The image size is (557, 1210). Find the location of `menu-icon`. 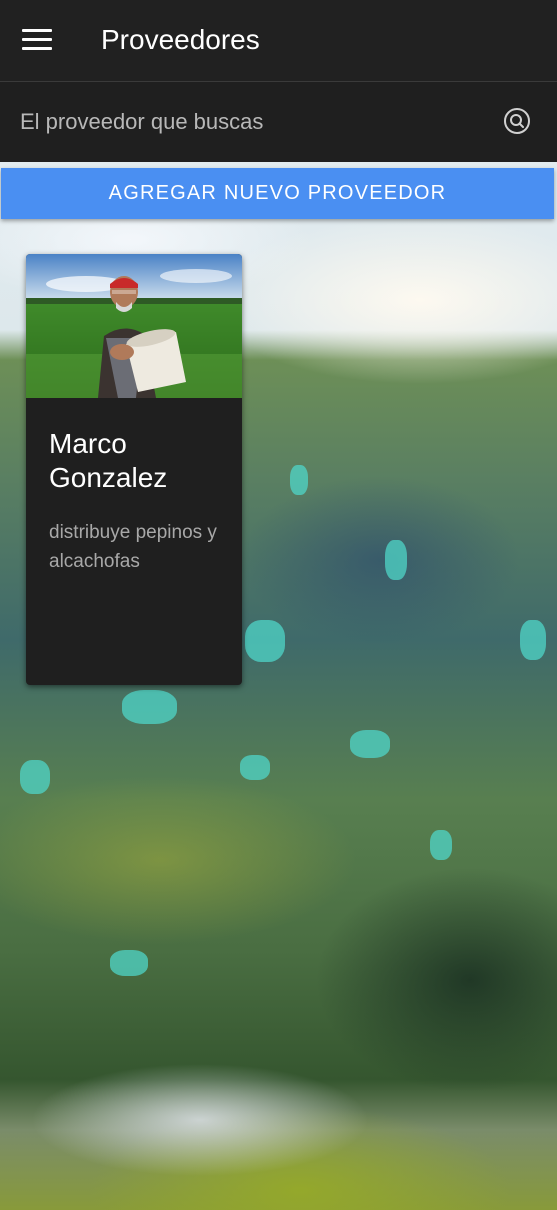

menu-icon is located at coordinates (37, 41).